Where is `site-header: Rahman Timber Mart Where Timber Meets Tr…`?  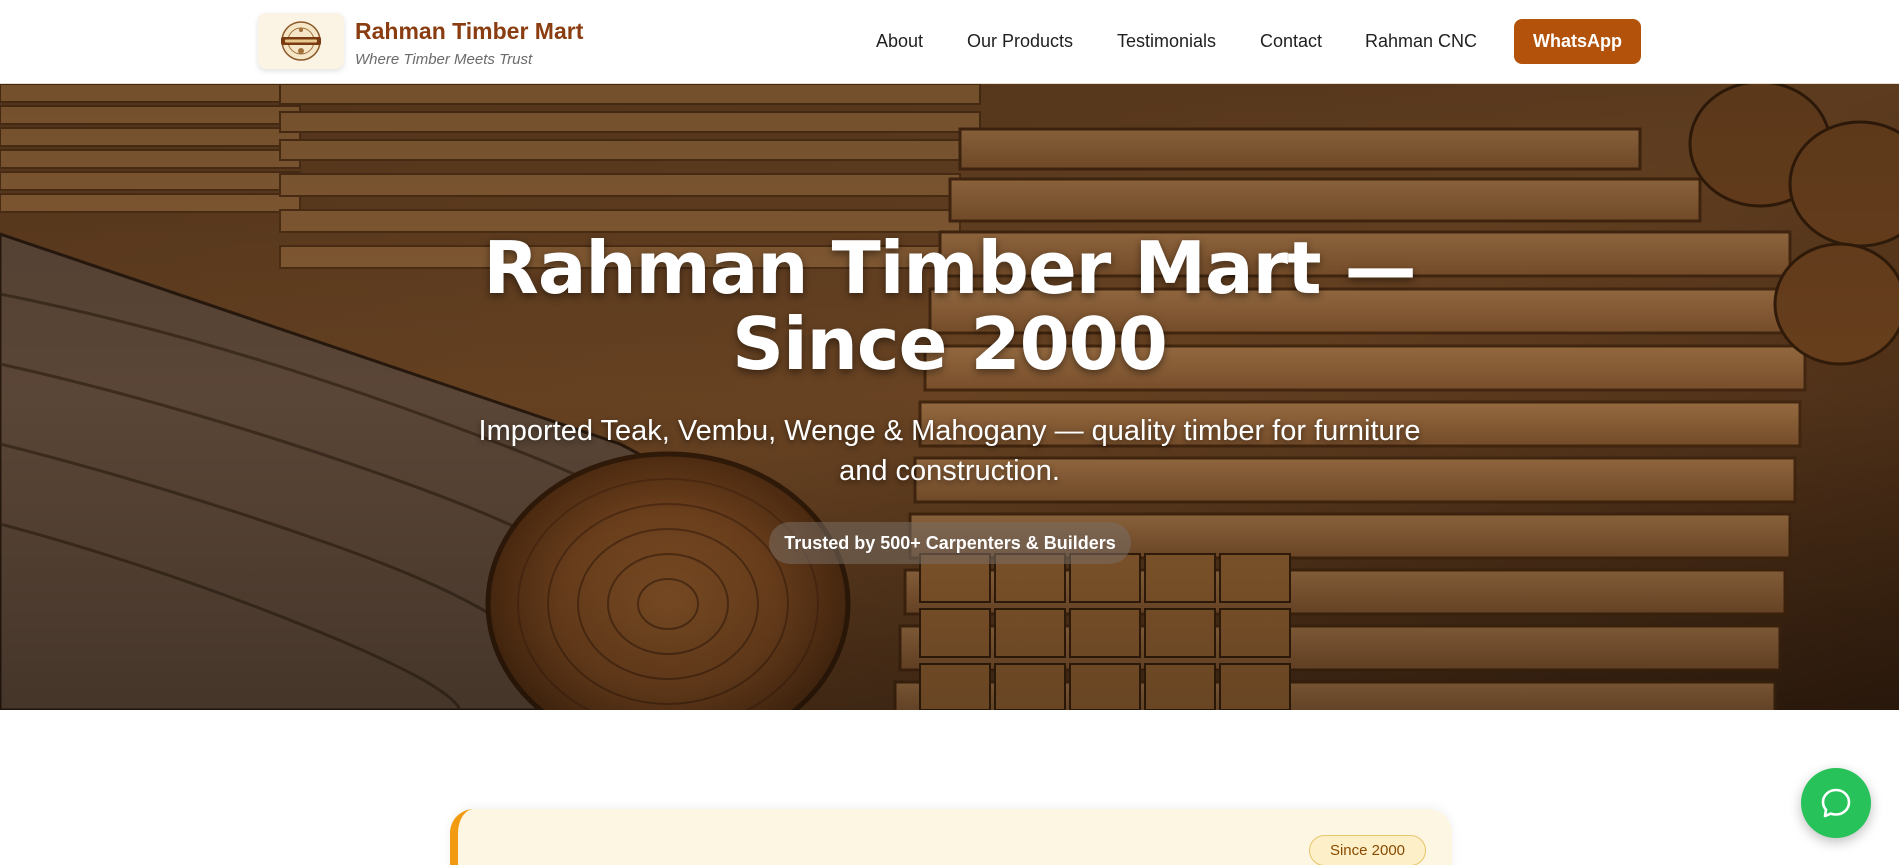 site-header: Rahman Timber Mart Where Timber Meets Tr… is located at coordinates (949, 42).